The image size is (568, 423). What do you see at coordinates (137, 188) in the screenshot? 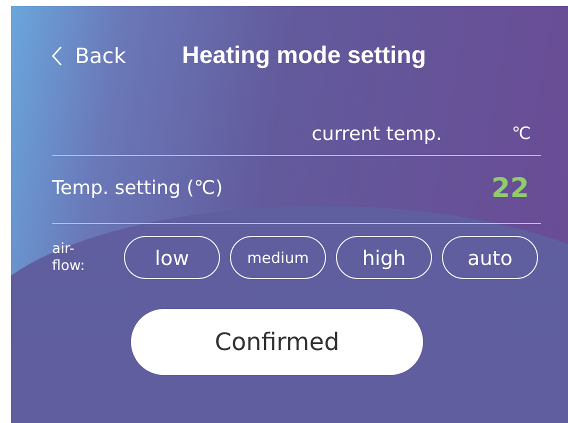
I see `temp-setting-label: Temp. setting (℃)` at bounding box center [137, 188].